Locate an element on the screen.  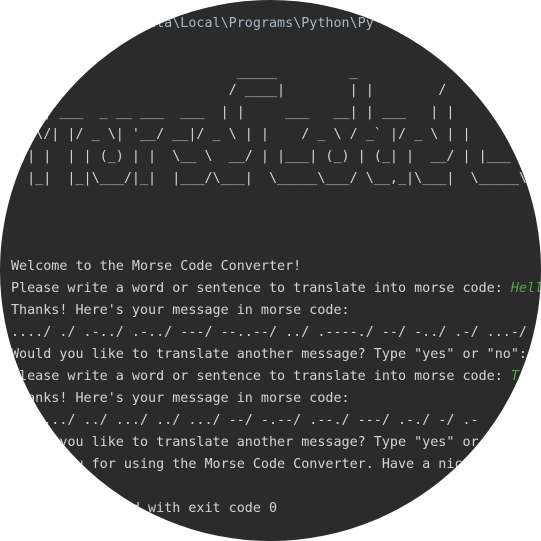
banner-line-2: | / ____| | | / is located at coordinates (229, 90).